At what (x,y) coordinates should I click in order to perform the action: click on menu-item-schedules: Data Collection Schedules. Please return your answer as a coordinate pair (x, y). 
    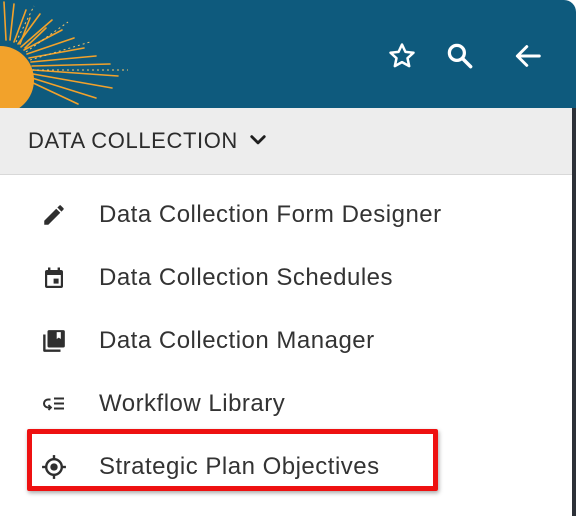
    Looking at the image, I should click on (286, 278).